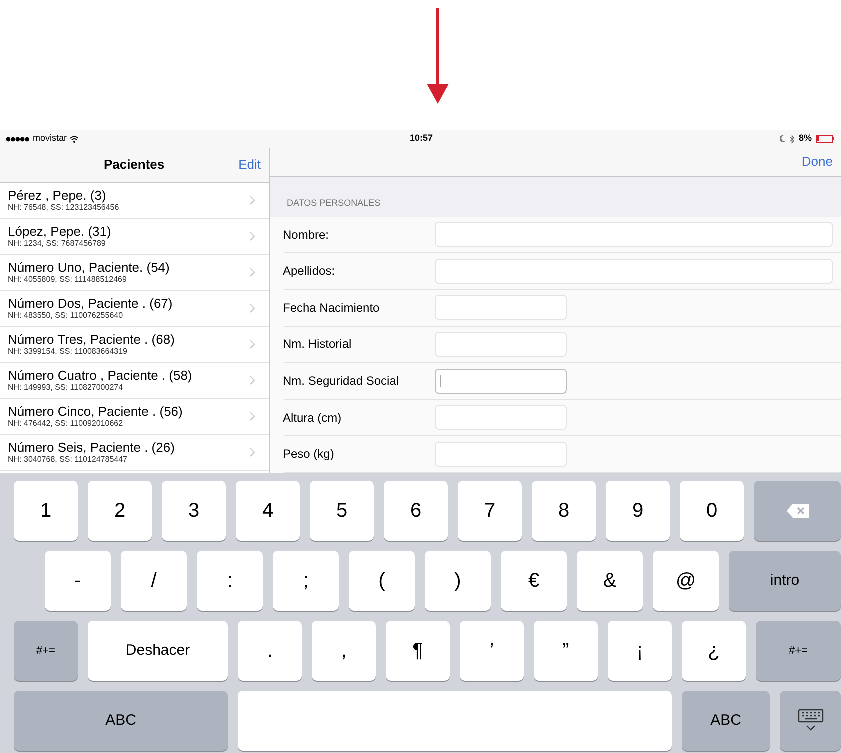 This screenshot has width=841, height=753. I want to click on key: ¿, so click(714, 651).